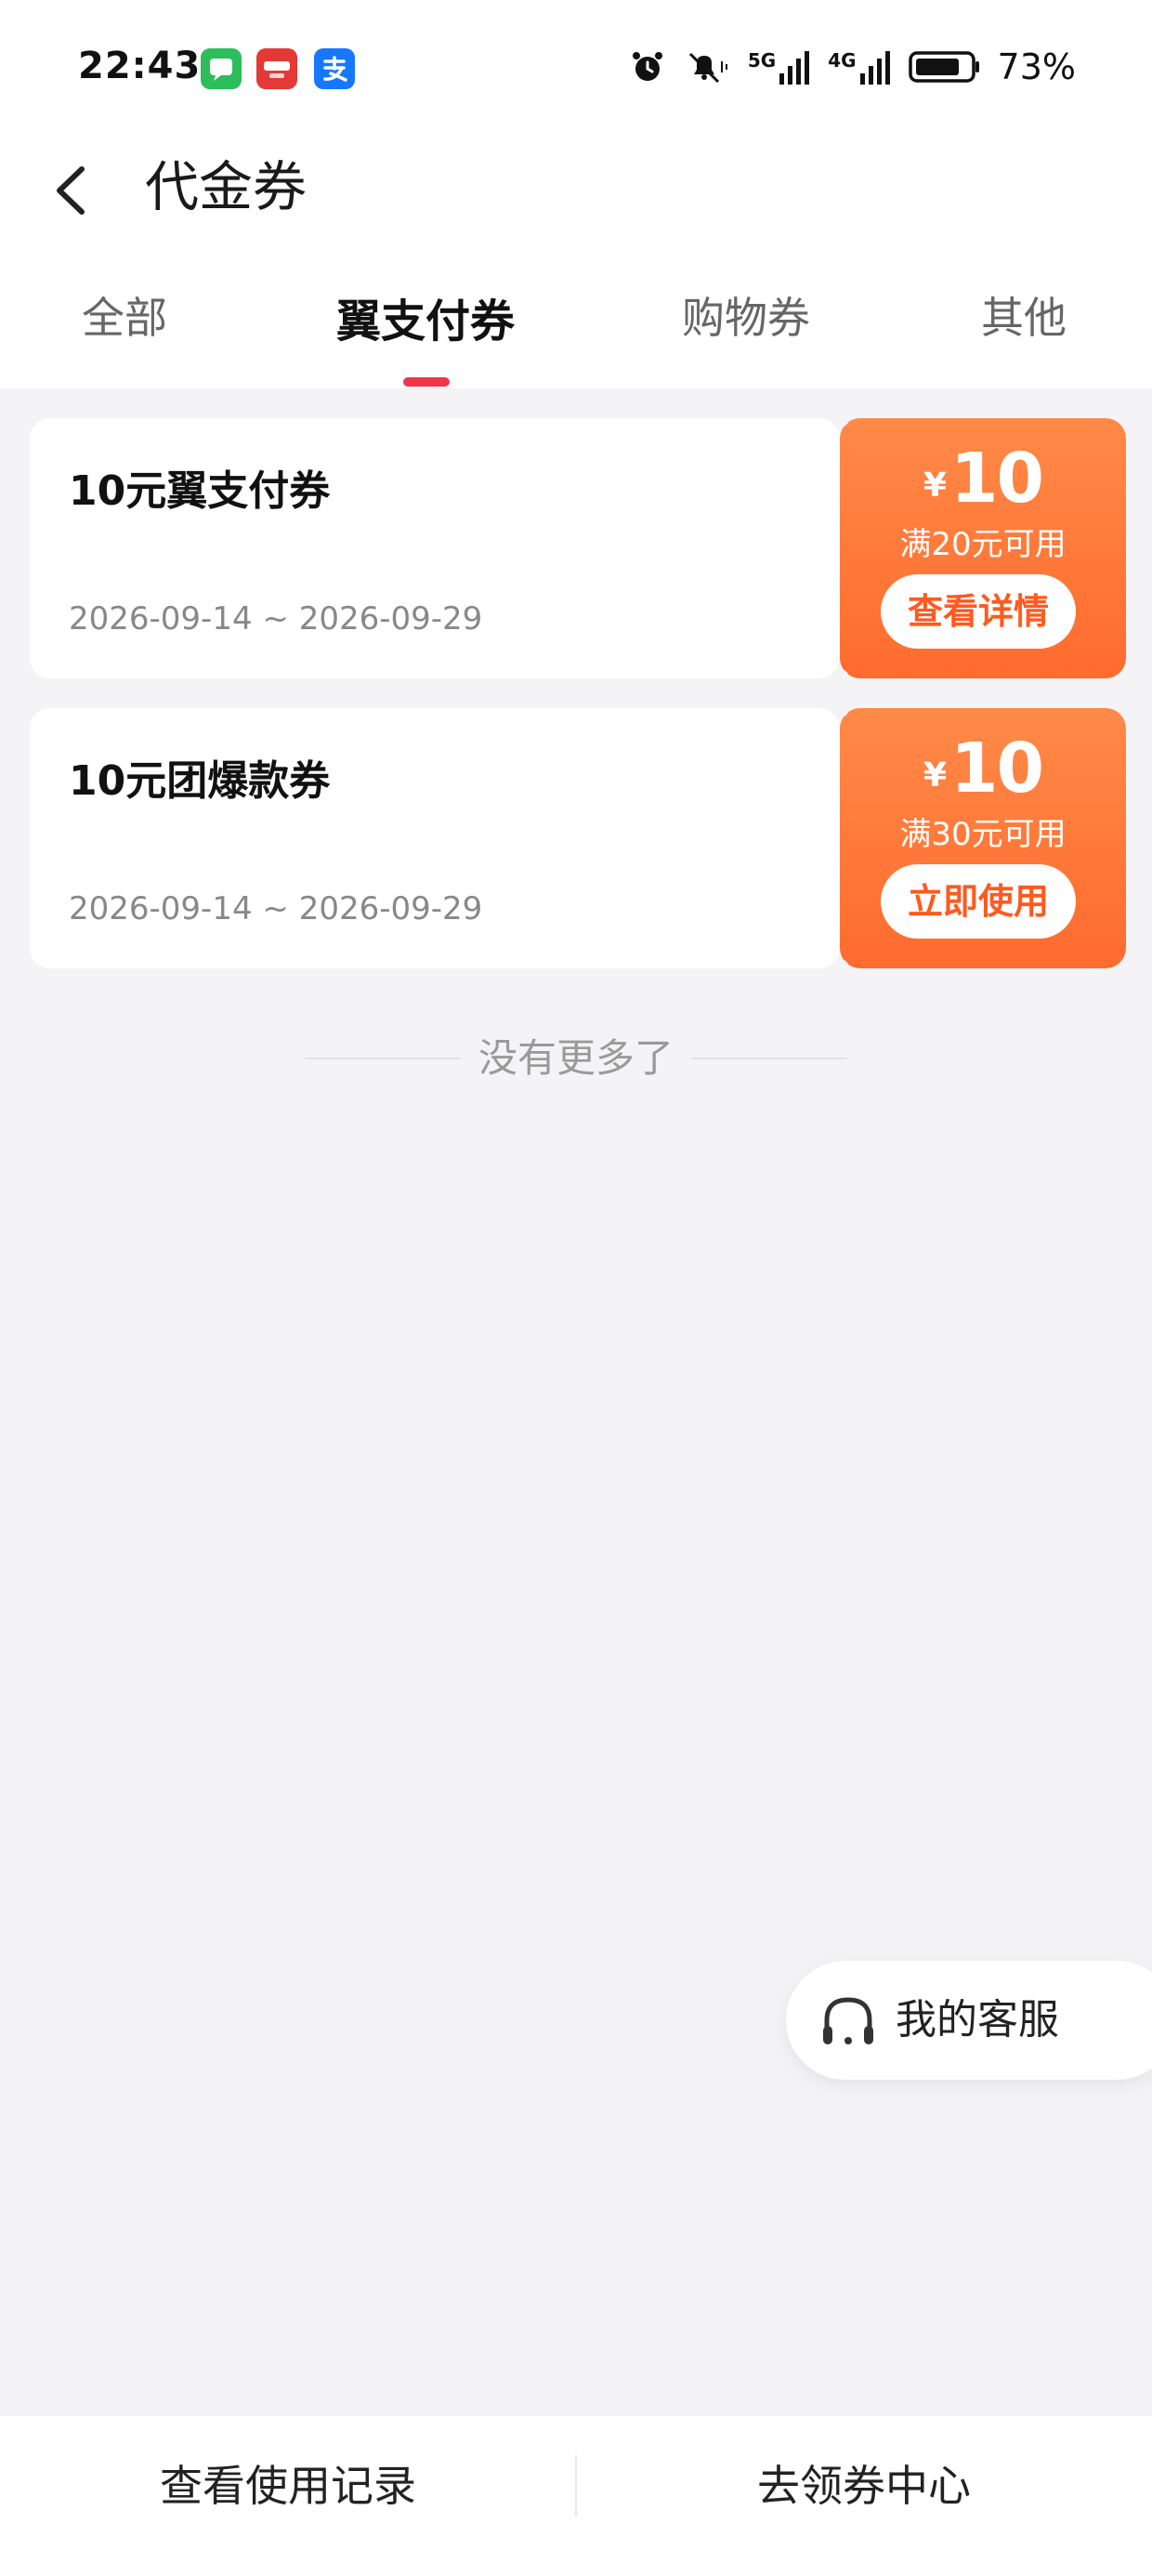 This screenshot has width=1152, height=2576. What do you see at coordinates (864, 2485) in the screenshot?
I see `coupon-center-button: 去领券中心` at bounding box center [864, 2485].